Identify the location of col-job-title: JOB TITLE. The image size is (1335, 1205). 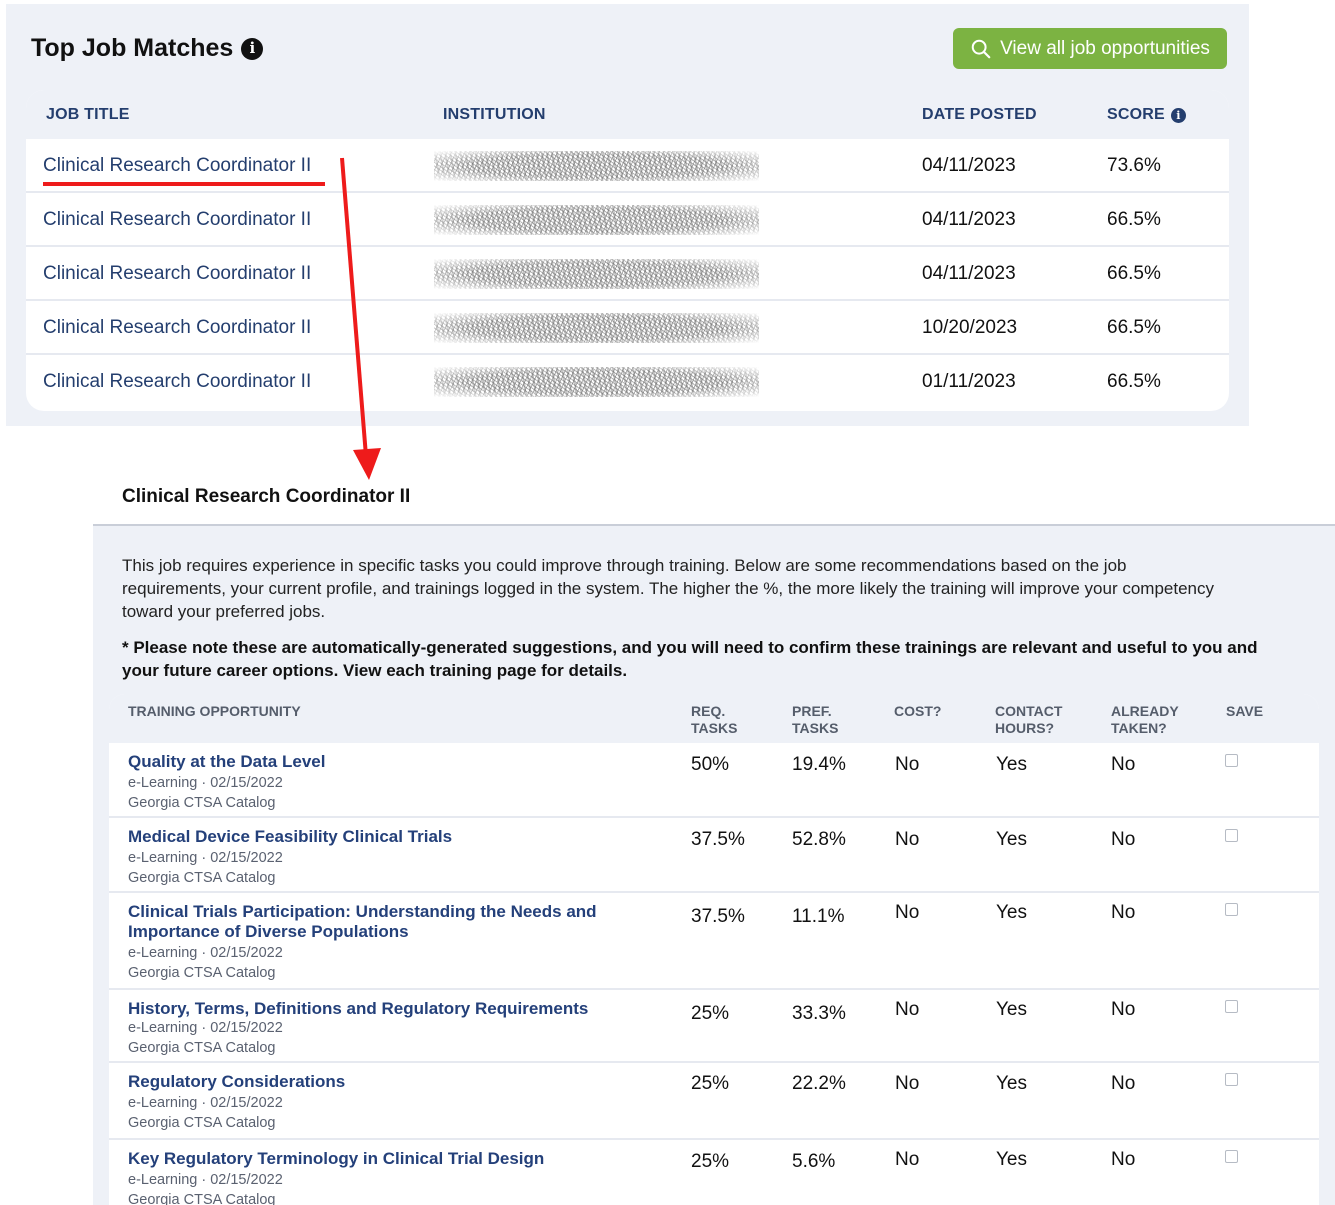
(88, 115).